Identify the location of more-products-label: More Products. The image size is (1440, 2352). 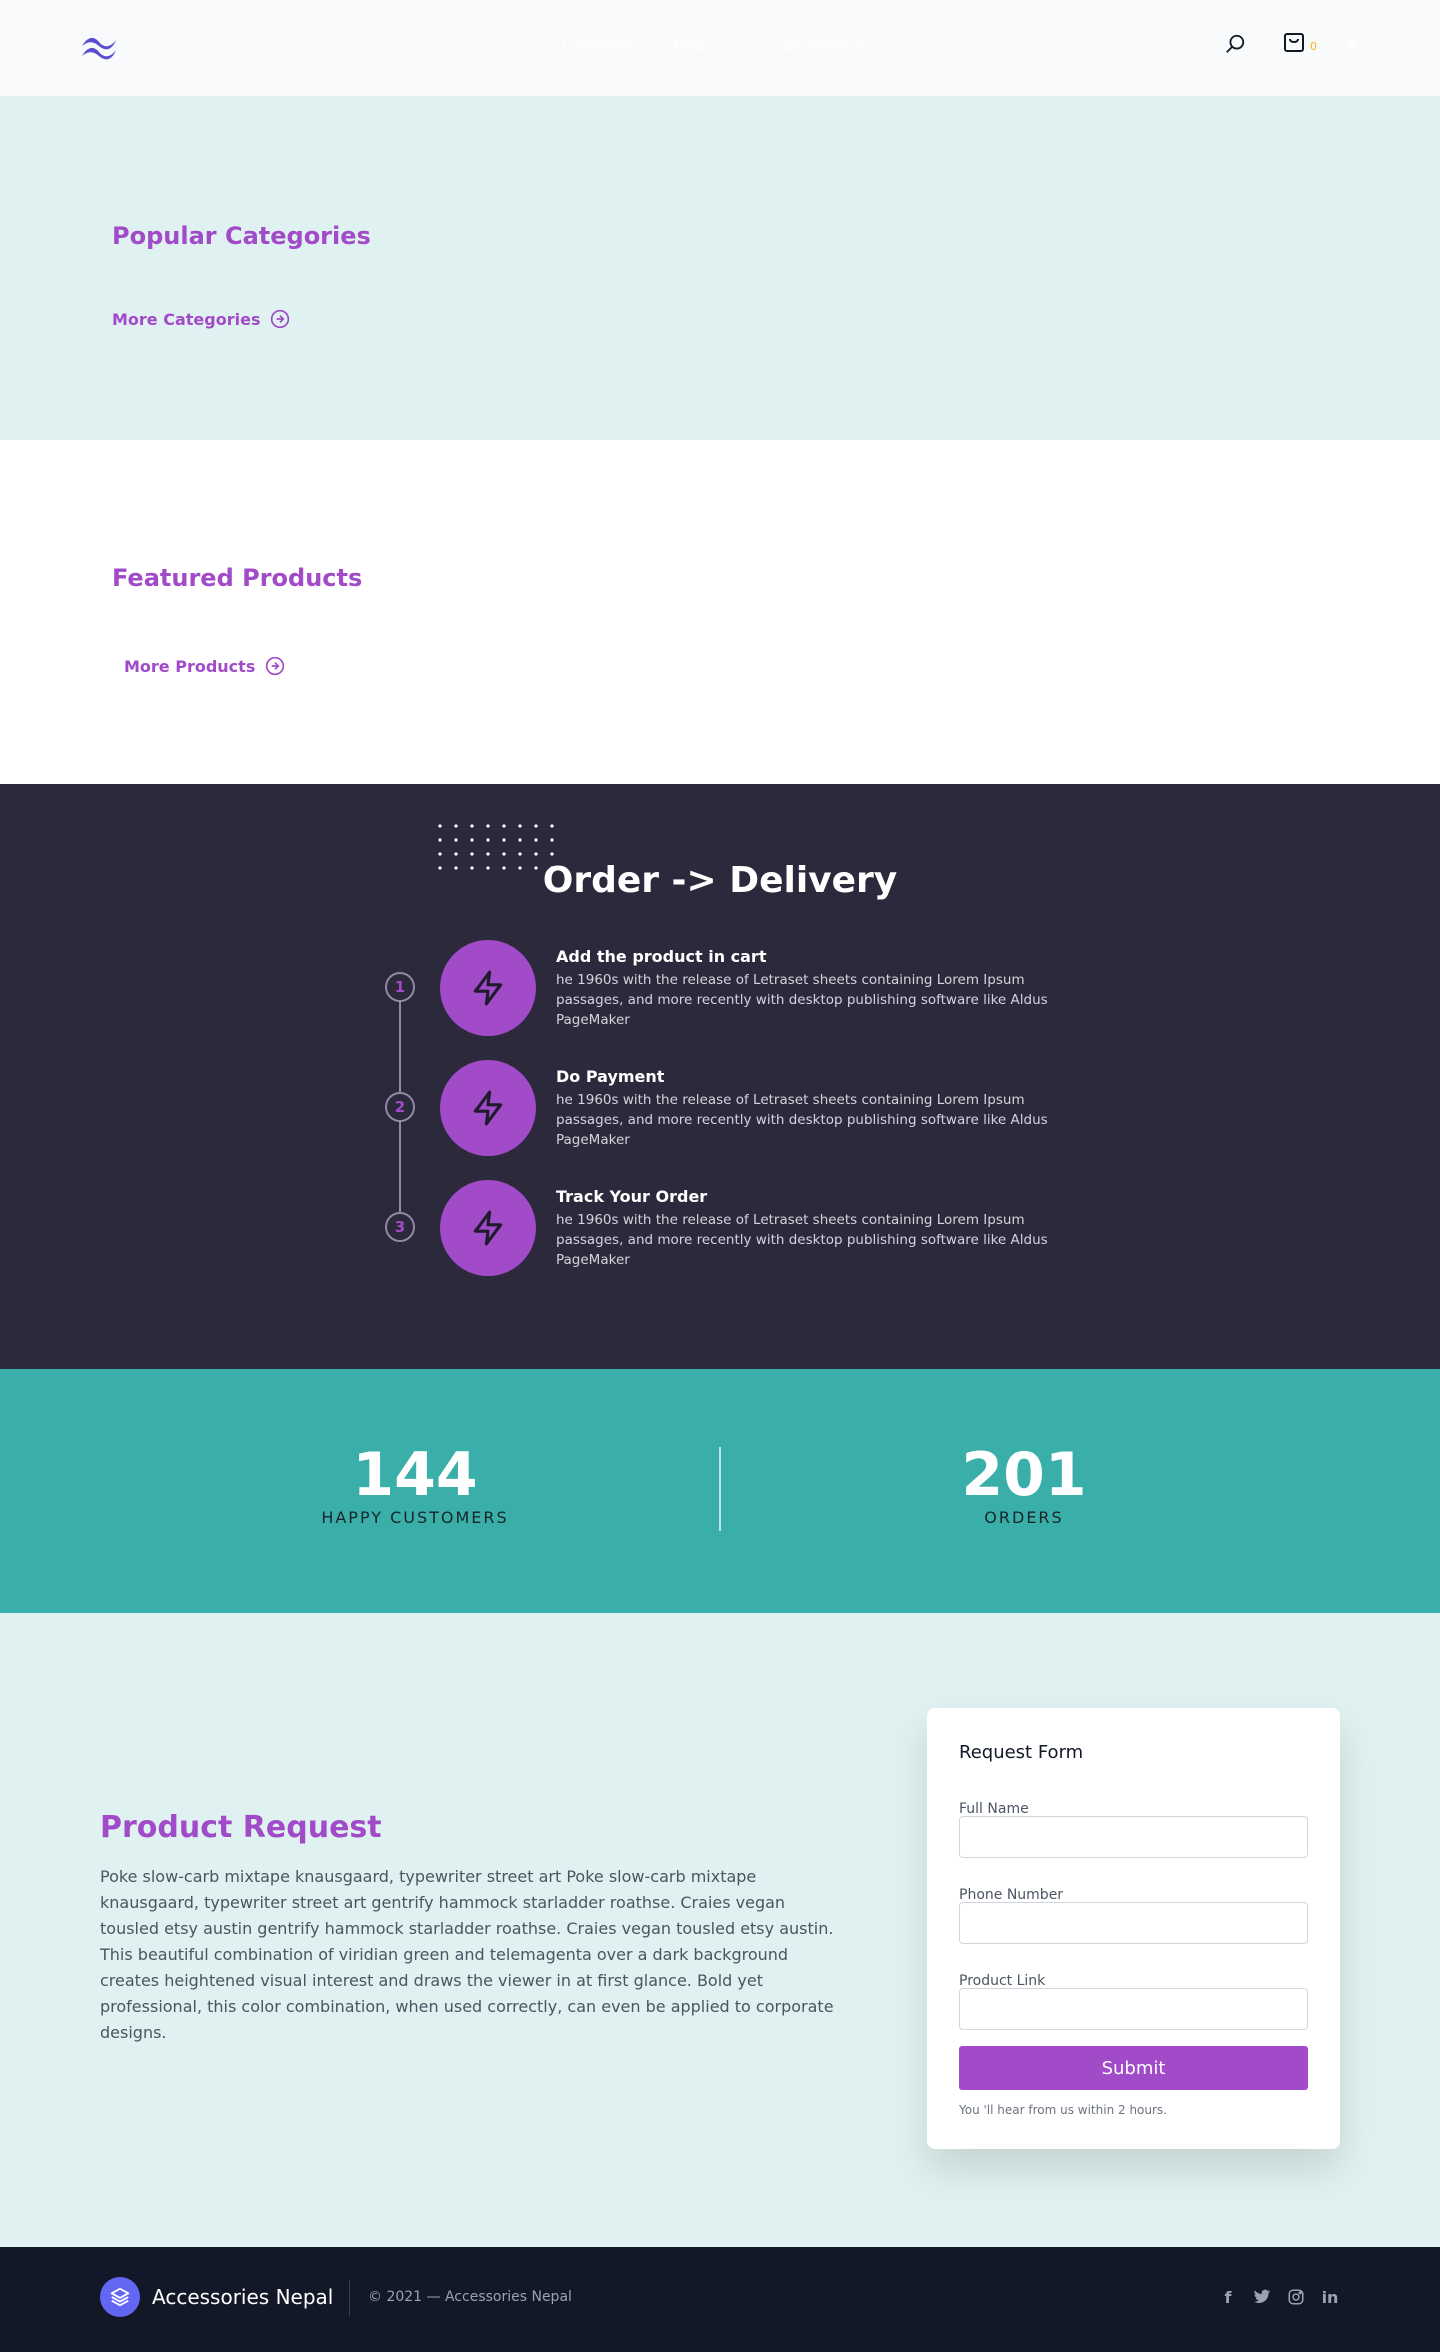
(190, 666).